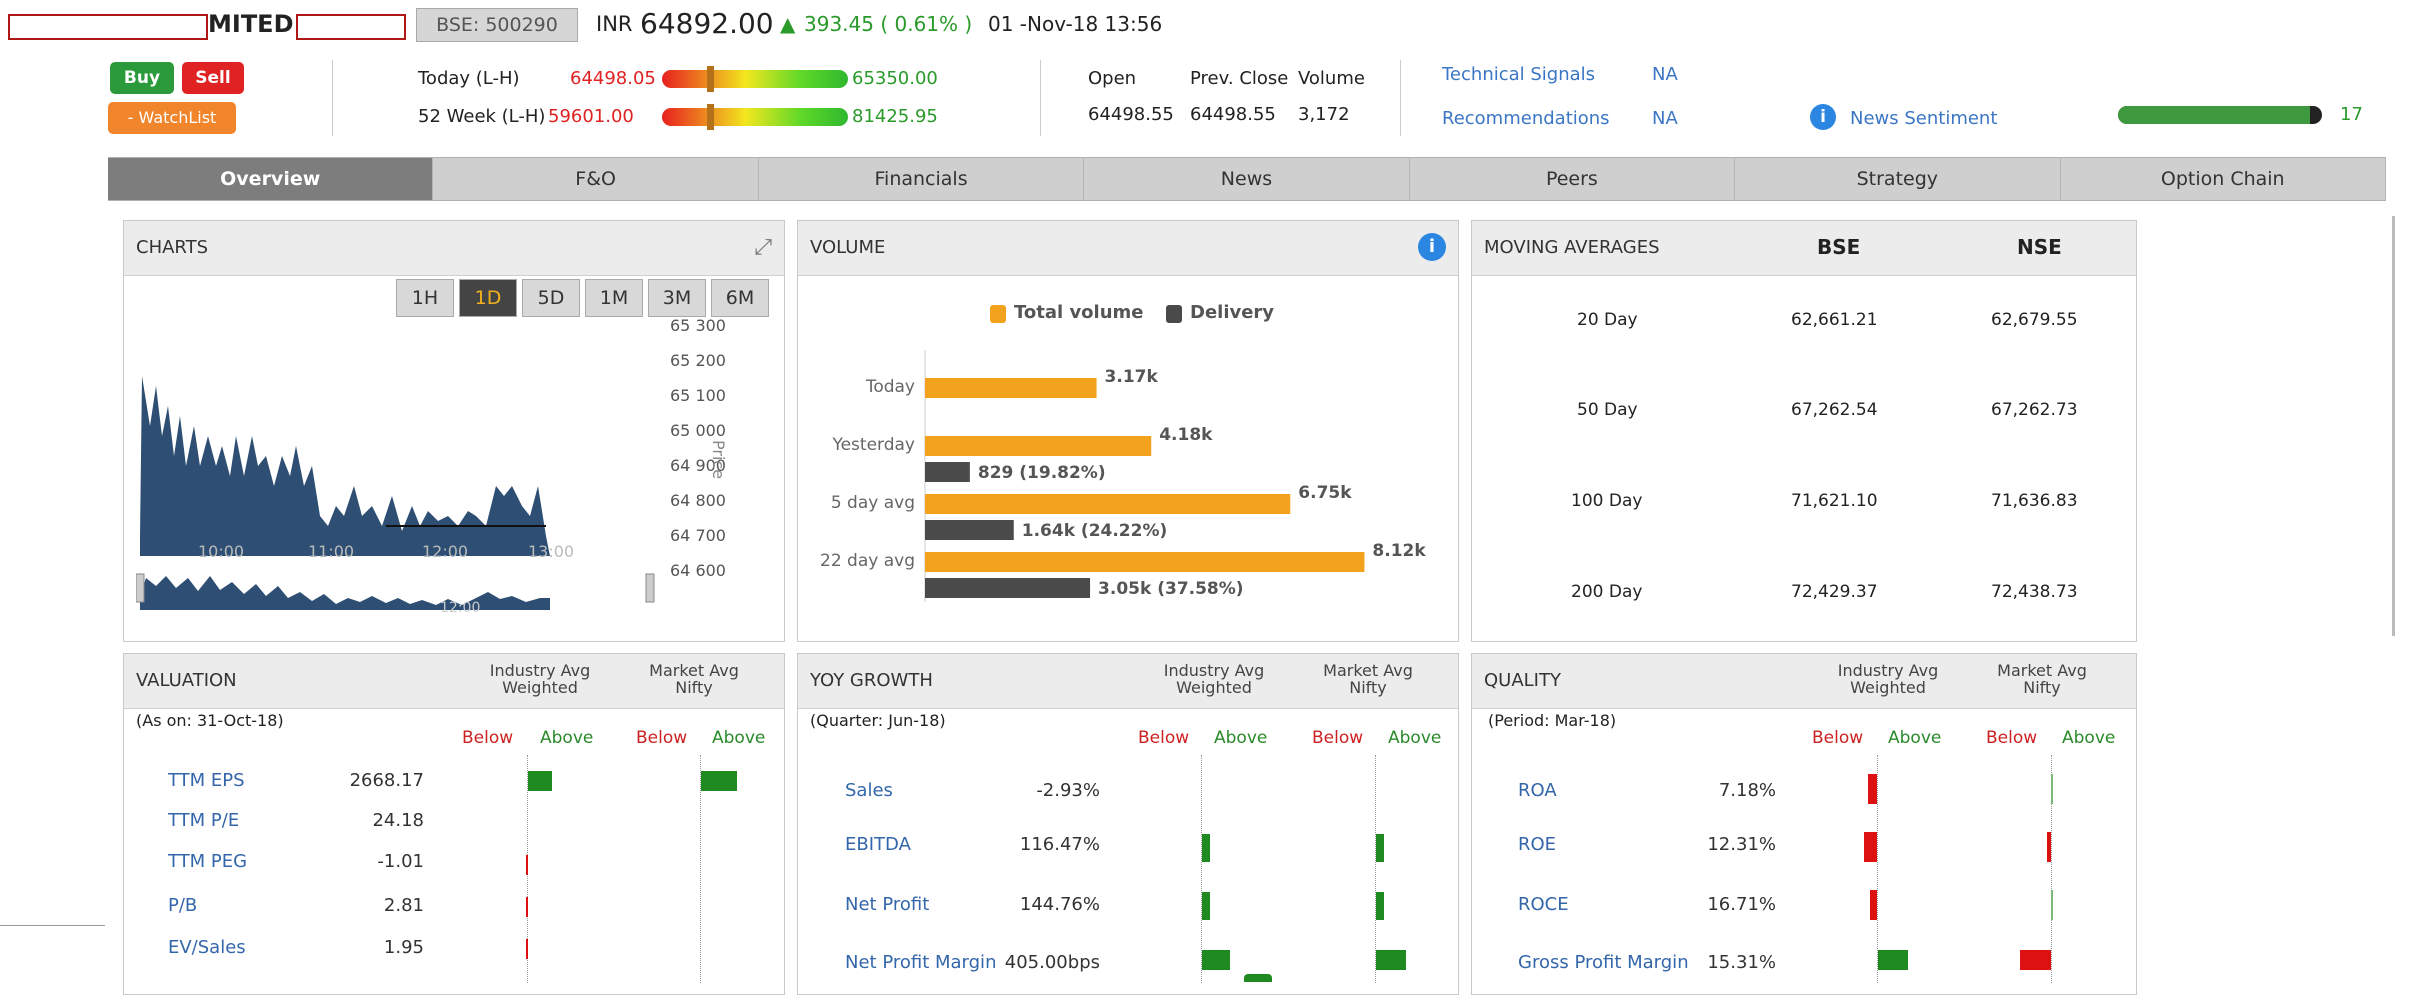 The height and width of the screenshot is (995, 2409). What do you see at coordinates (172, 118) in the screenshot?
I see `watchlist-button: - WatchList` at bounding box center [172, 118].